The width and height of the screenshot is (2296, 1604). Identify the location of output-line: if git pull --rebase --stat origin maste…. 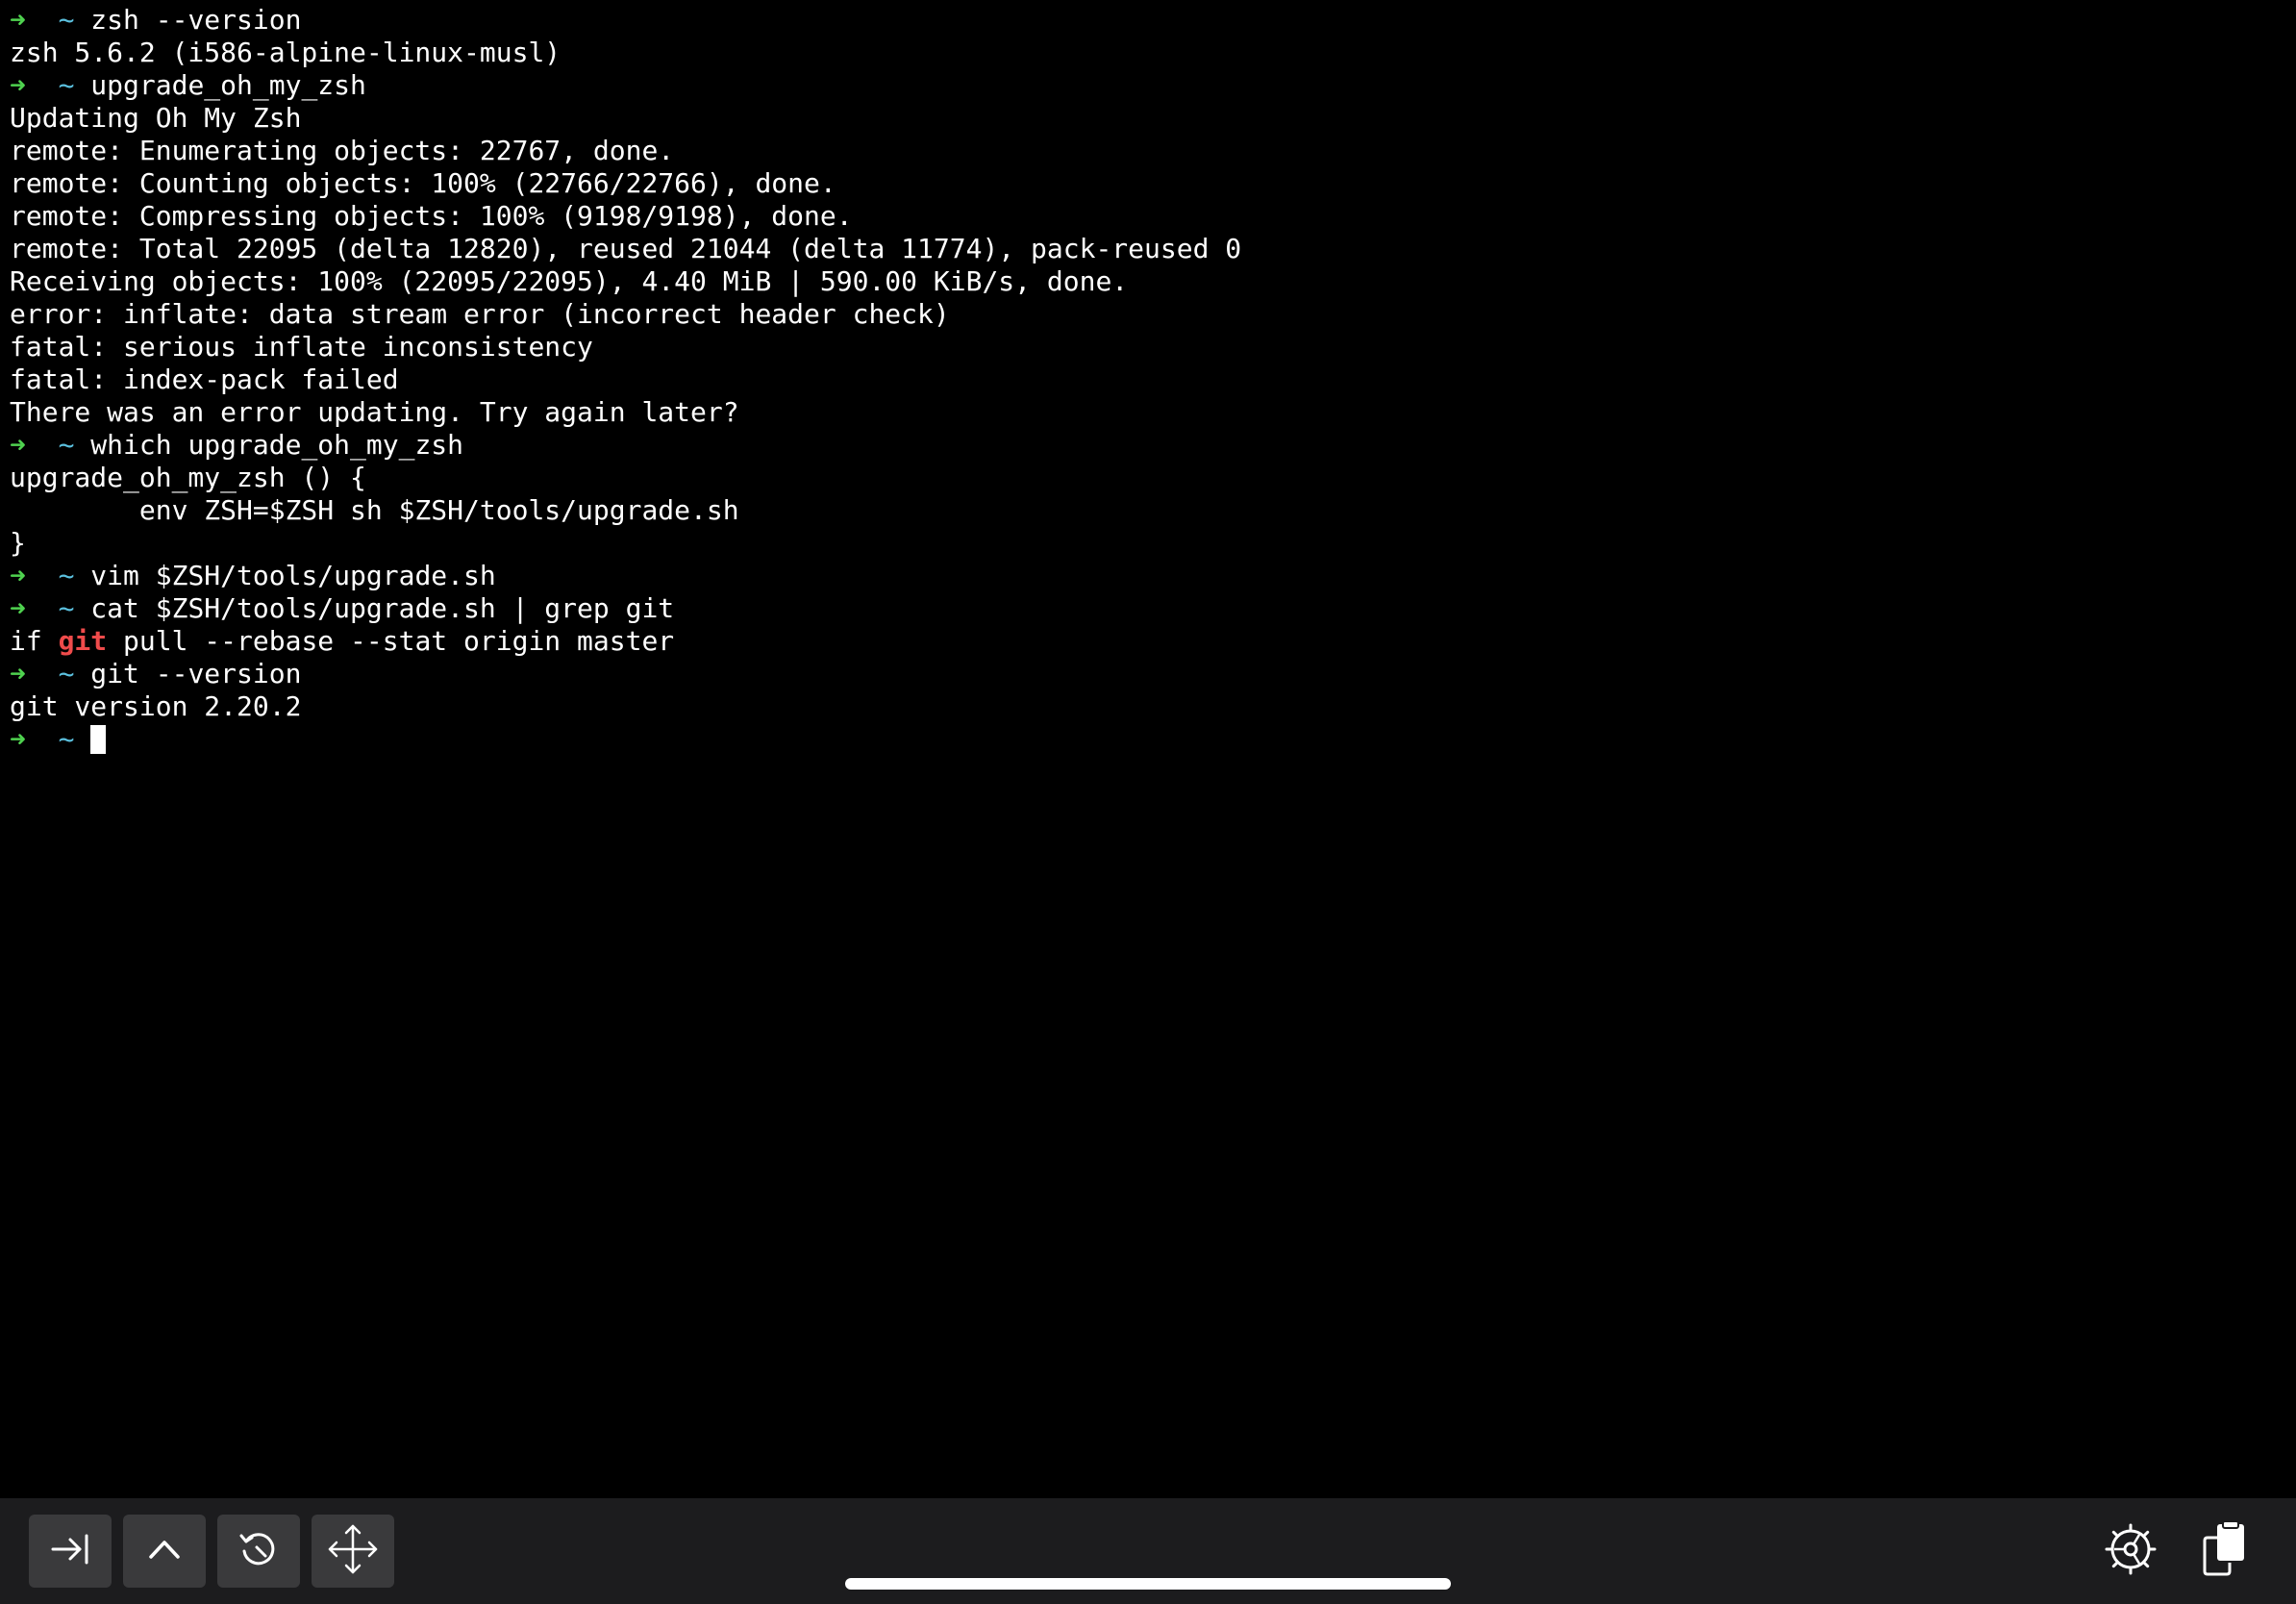
(1149, 641).